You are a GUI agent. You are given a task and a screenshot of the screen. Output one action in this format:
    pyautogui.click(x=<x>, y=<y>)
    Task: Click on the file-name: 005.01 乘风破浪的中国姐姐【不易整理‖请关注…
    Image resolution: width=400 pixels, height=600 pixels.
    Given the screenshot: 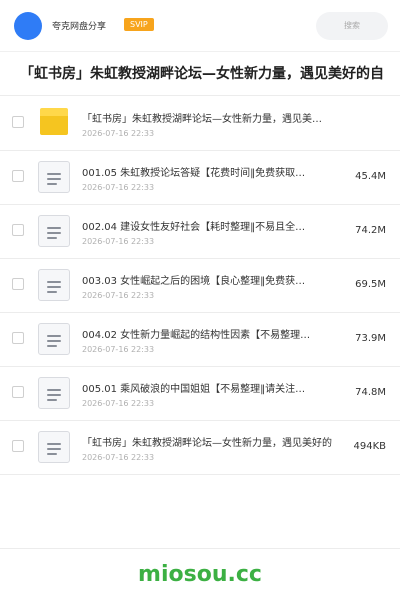 What is the action you would take?
    pyautogui.click(x=204, y=389)
    